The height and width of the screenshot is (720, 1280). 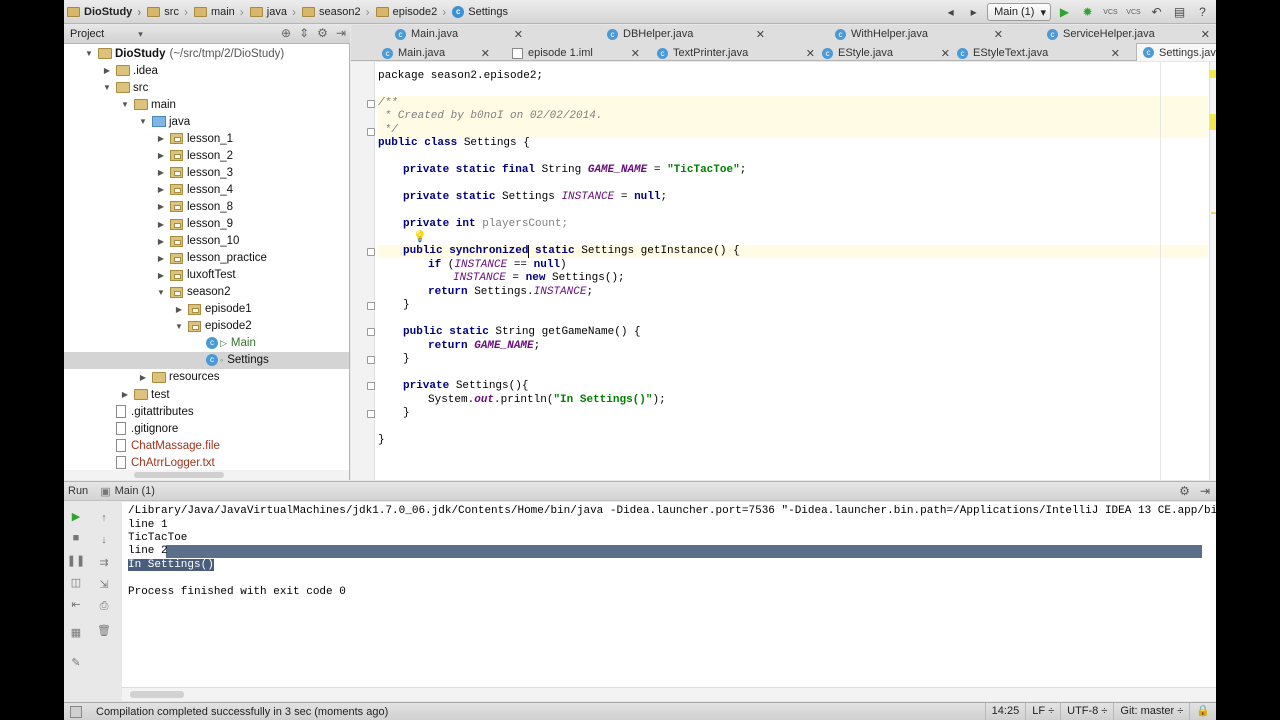 I want to click on tree-item-diostudy: ▼ DioStudy (~/src/tmp/2/DioStudy), so click(x=206, y=53).